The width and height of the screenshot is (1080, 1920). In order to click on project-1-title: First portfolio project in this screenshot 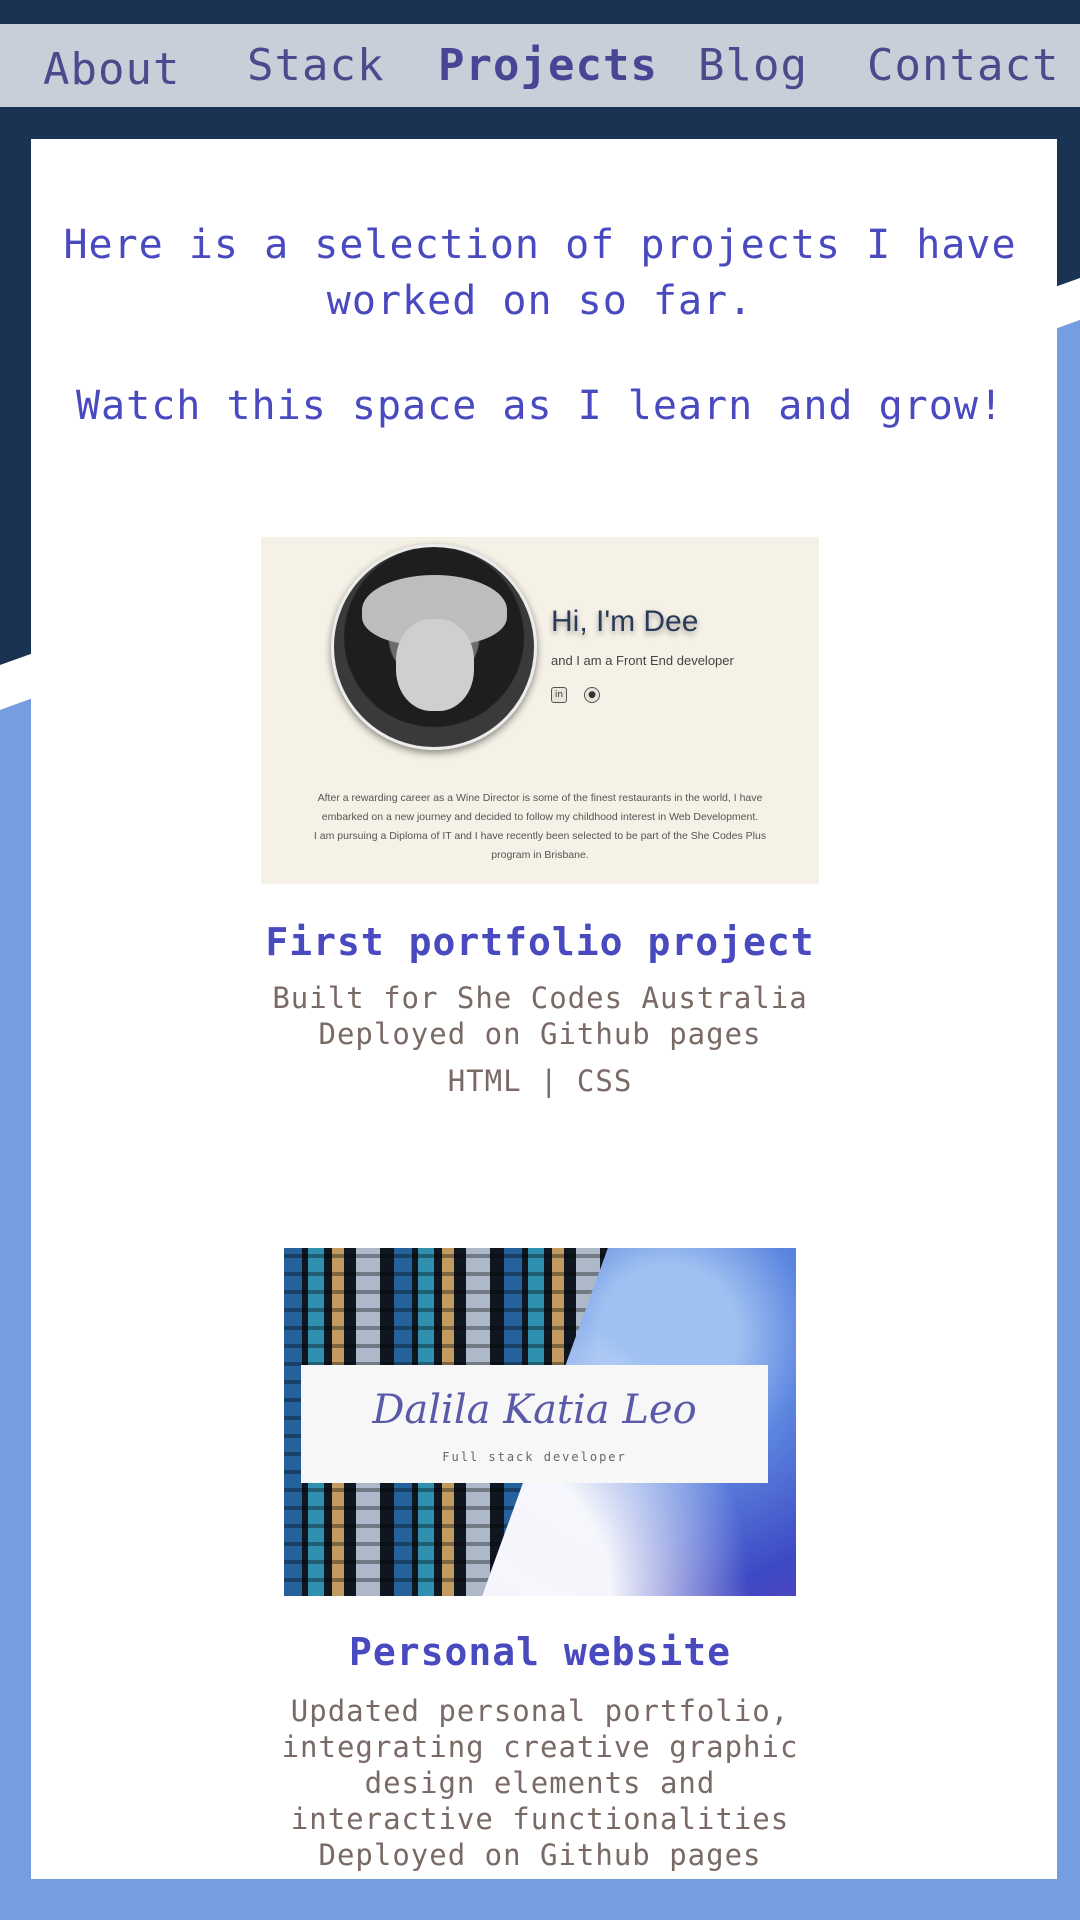, I will do `click(540, 942)`.